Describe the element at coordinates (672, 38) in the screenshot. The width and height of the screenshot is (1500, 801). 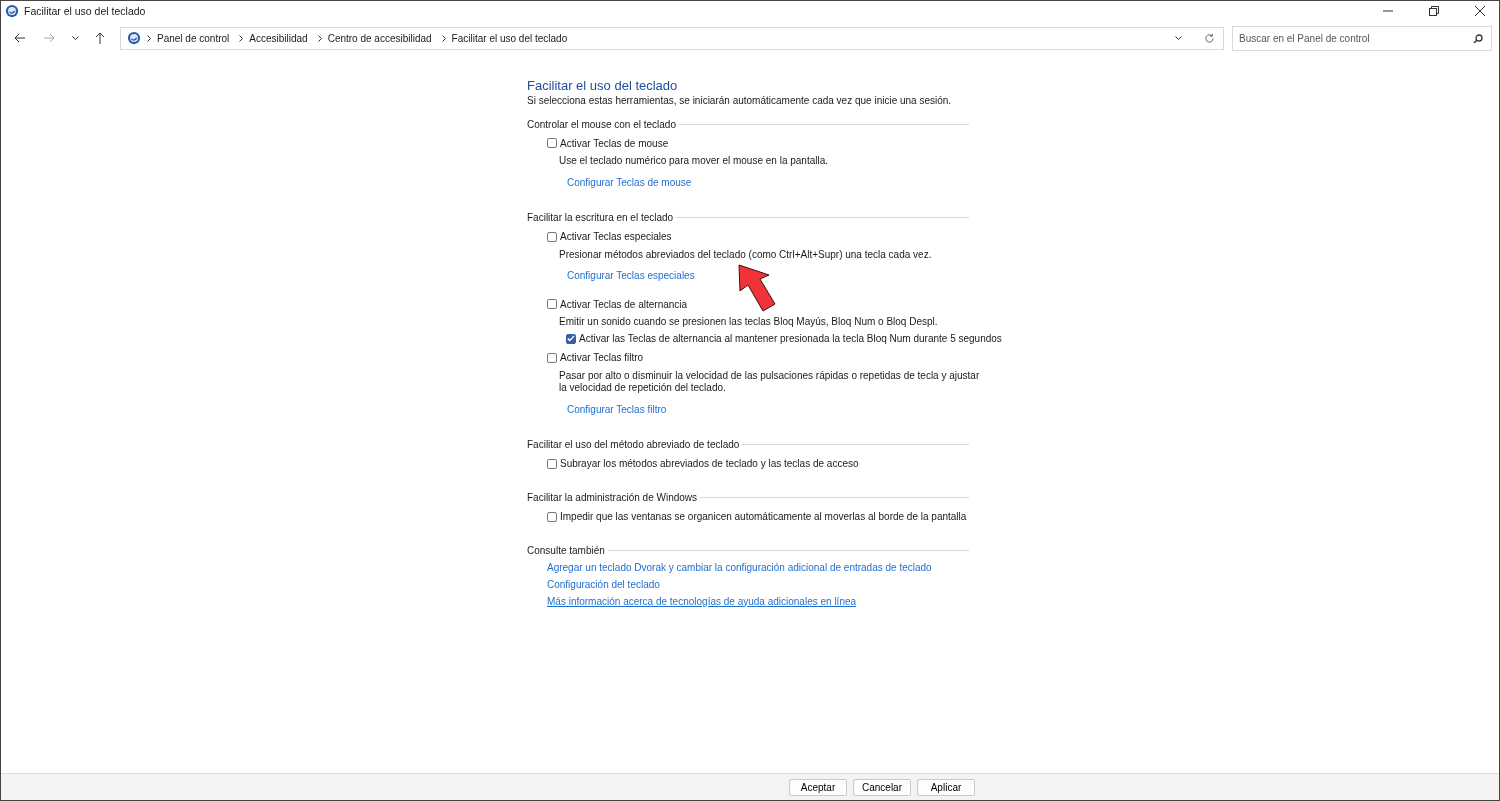
I see `address-bar: Panel de control Accesibilidad Centro de accesibilidad Facilitar el uso del teclado` at that location.